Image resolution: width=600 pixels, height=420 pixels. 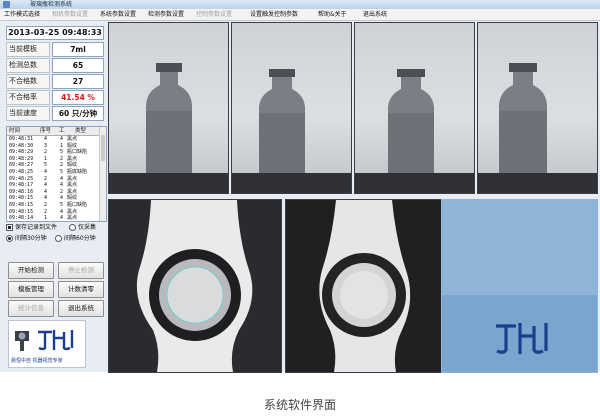 I want to click on save-log-checkbox: 保存记录到文件, so click(x=31, y=227).